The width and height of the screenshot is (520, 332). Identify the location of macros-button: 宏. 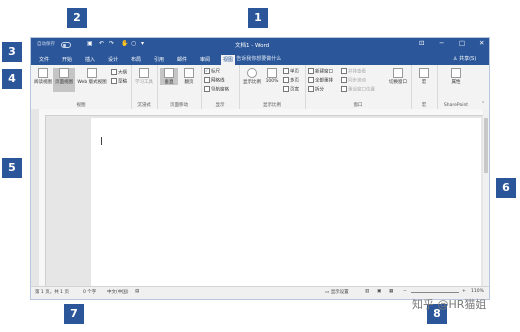
(424, 76).